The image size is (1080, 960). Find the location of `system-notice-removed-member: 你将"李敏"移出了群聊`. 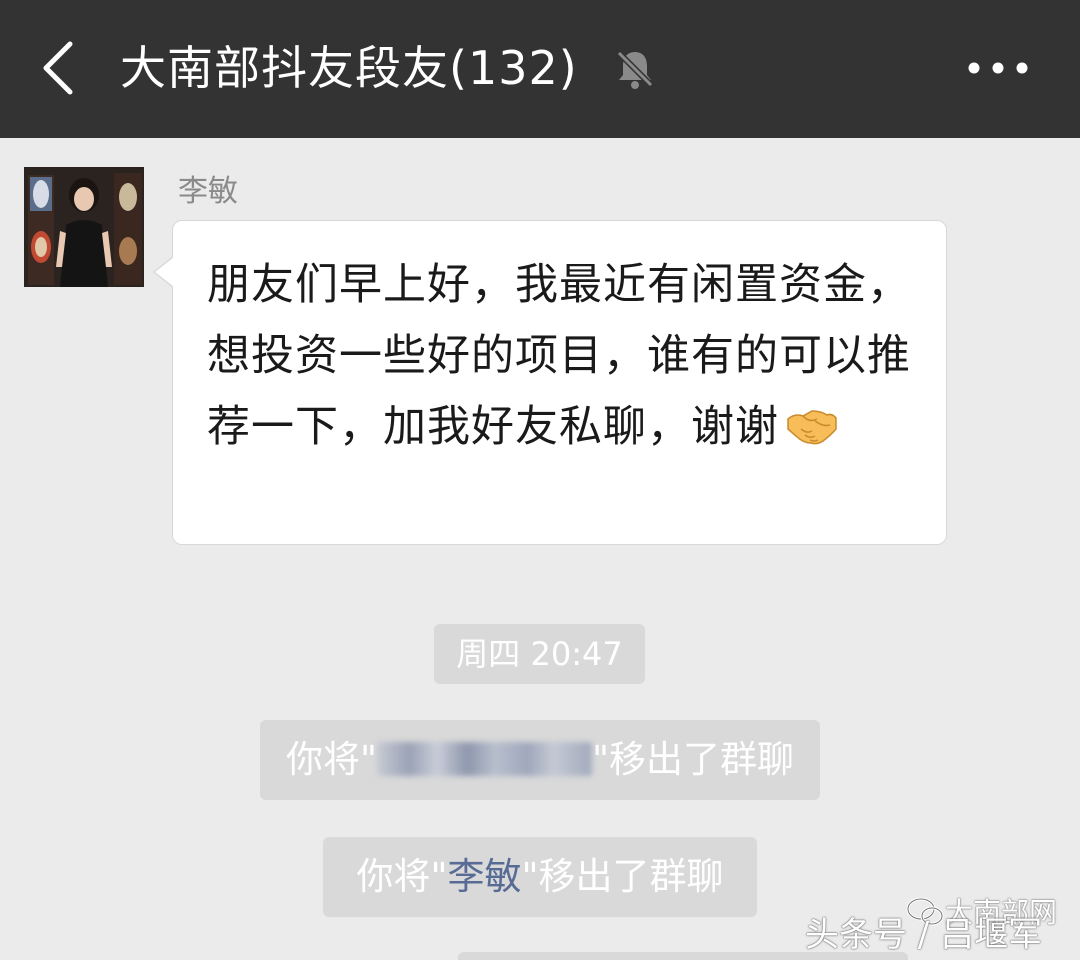

system-notice-removed-member: 你将"李敏"移出了群聊 is located at coordinates (540, 877).